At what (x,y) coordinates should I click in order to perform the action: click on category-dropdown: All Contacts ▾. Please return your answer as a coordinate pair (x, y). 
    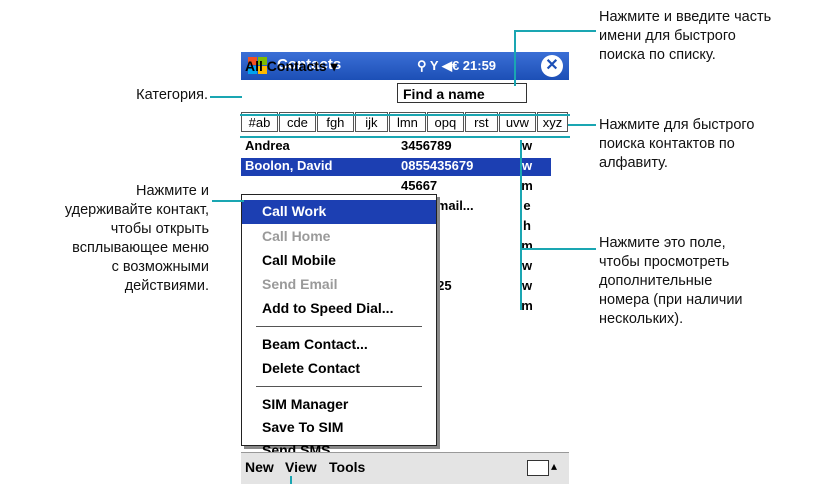
    Looking at the image, I should click on (291, 66).